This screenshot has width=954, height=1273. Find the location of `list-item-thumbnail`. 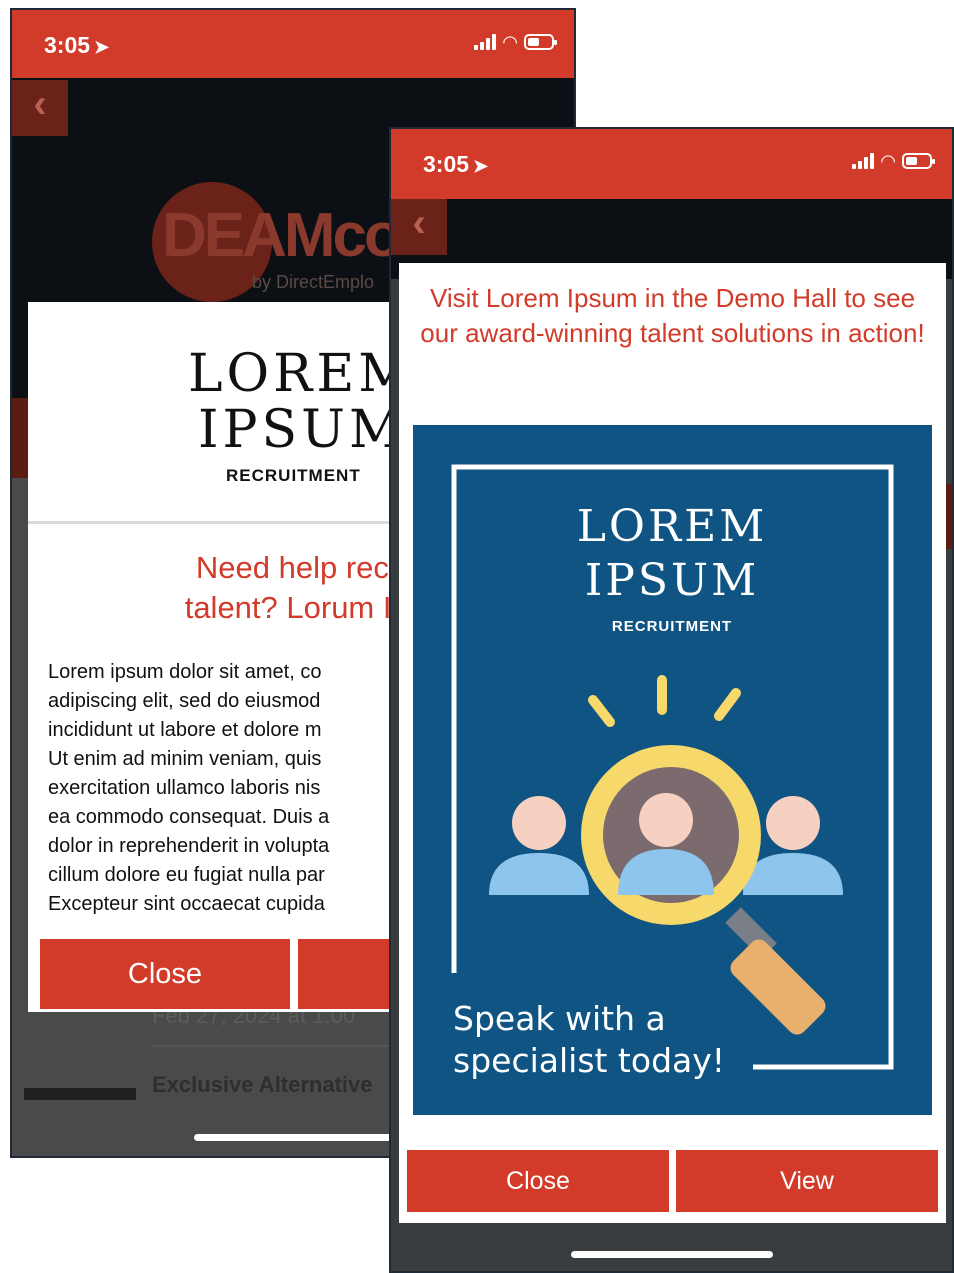

list-item-thumbnail is located at coordinates (80, 1094).